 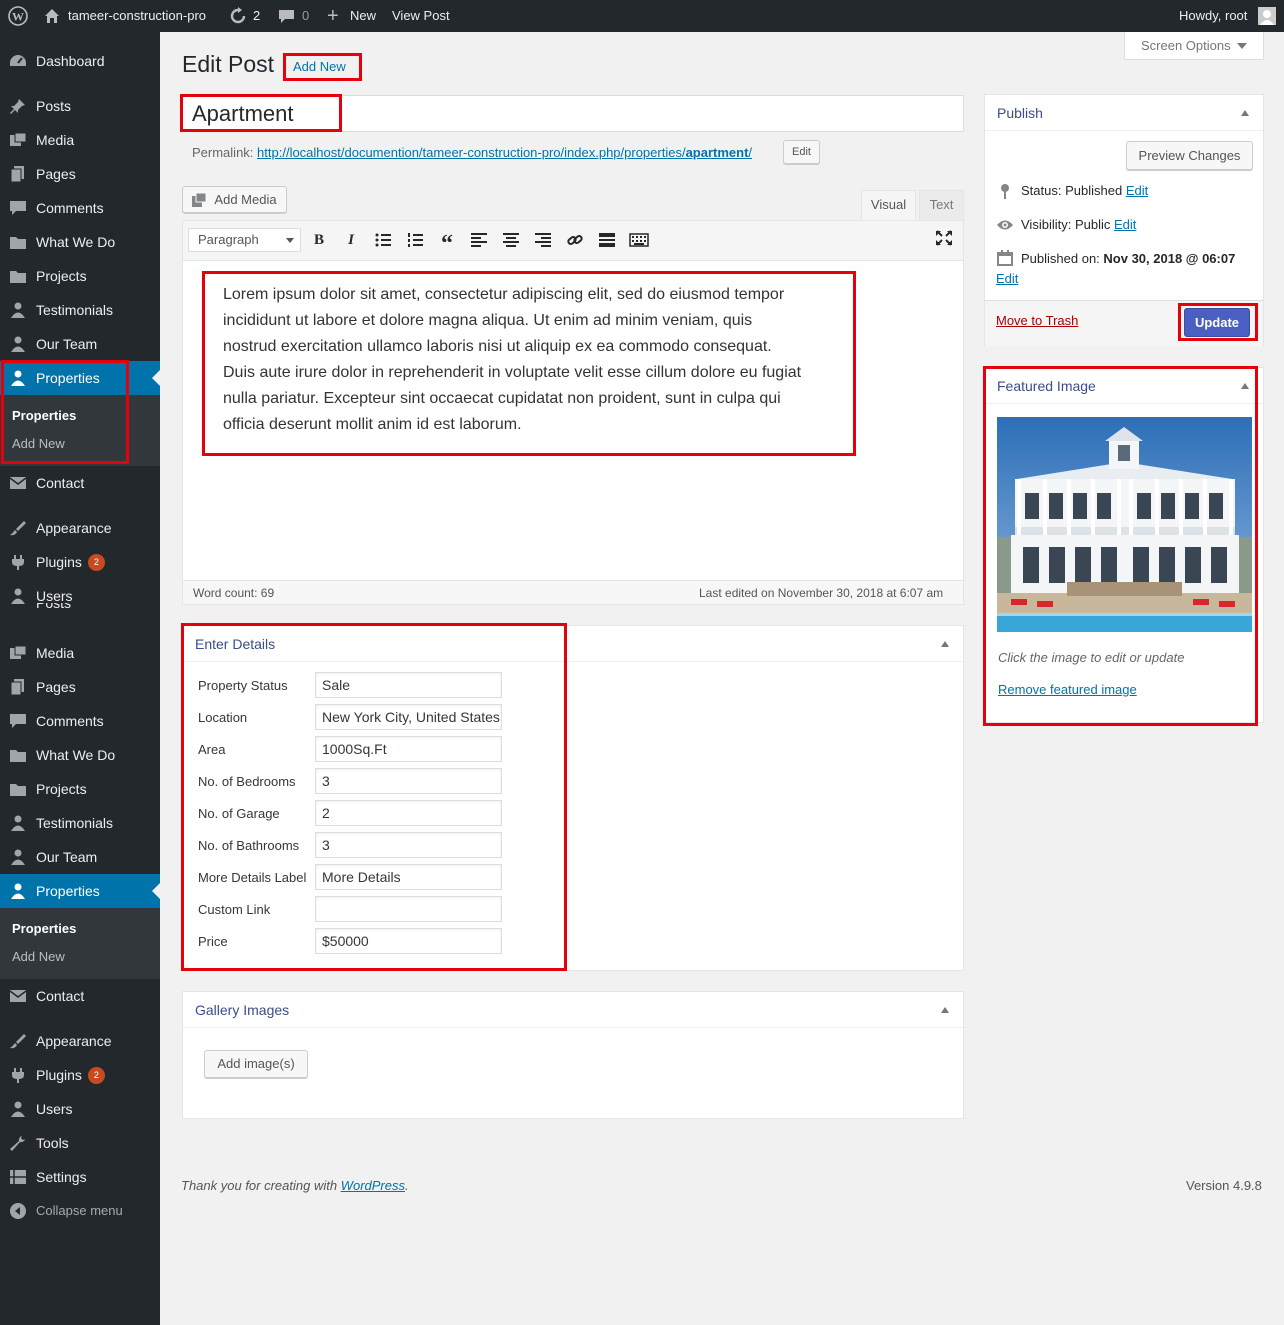 I want to click on bullet-list-icon, so click(x=383, y=240).